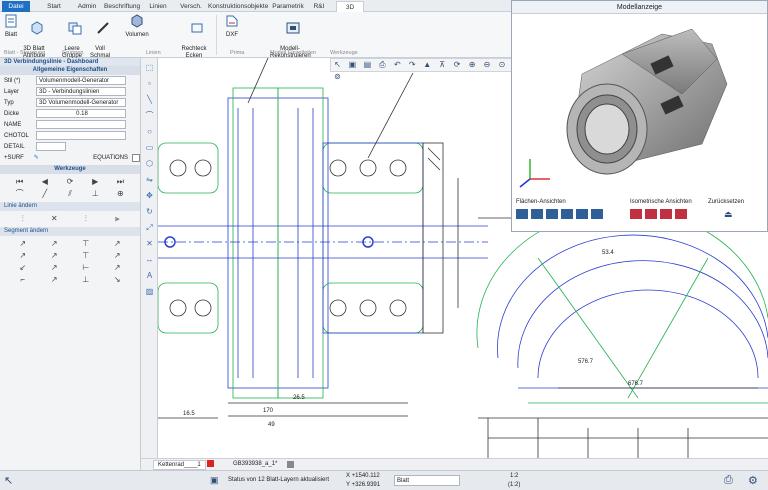  What do you see at coordinates (149, 275) in the screenshot?
I see `vt-text-icon: A` at bounding box center [149, 275].